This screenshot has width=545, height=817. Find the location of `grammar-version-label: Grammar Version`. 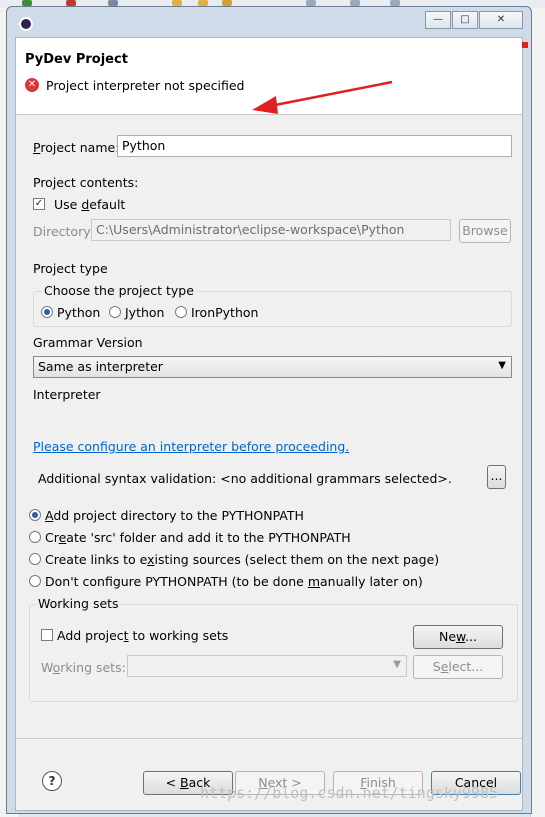

grammar-version-label: Grammar Version is located at coordinates (88, 342).